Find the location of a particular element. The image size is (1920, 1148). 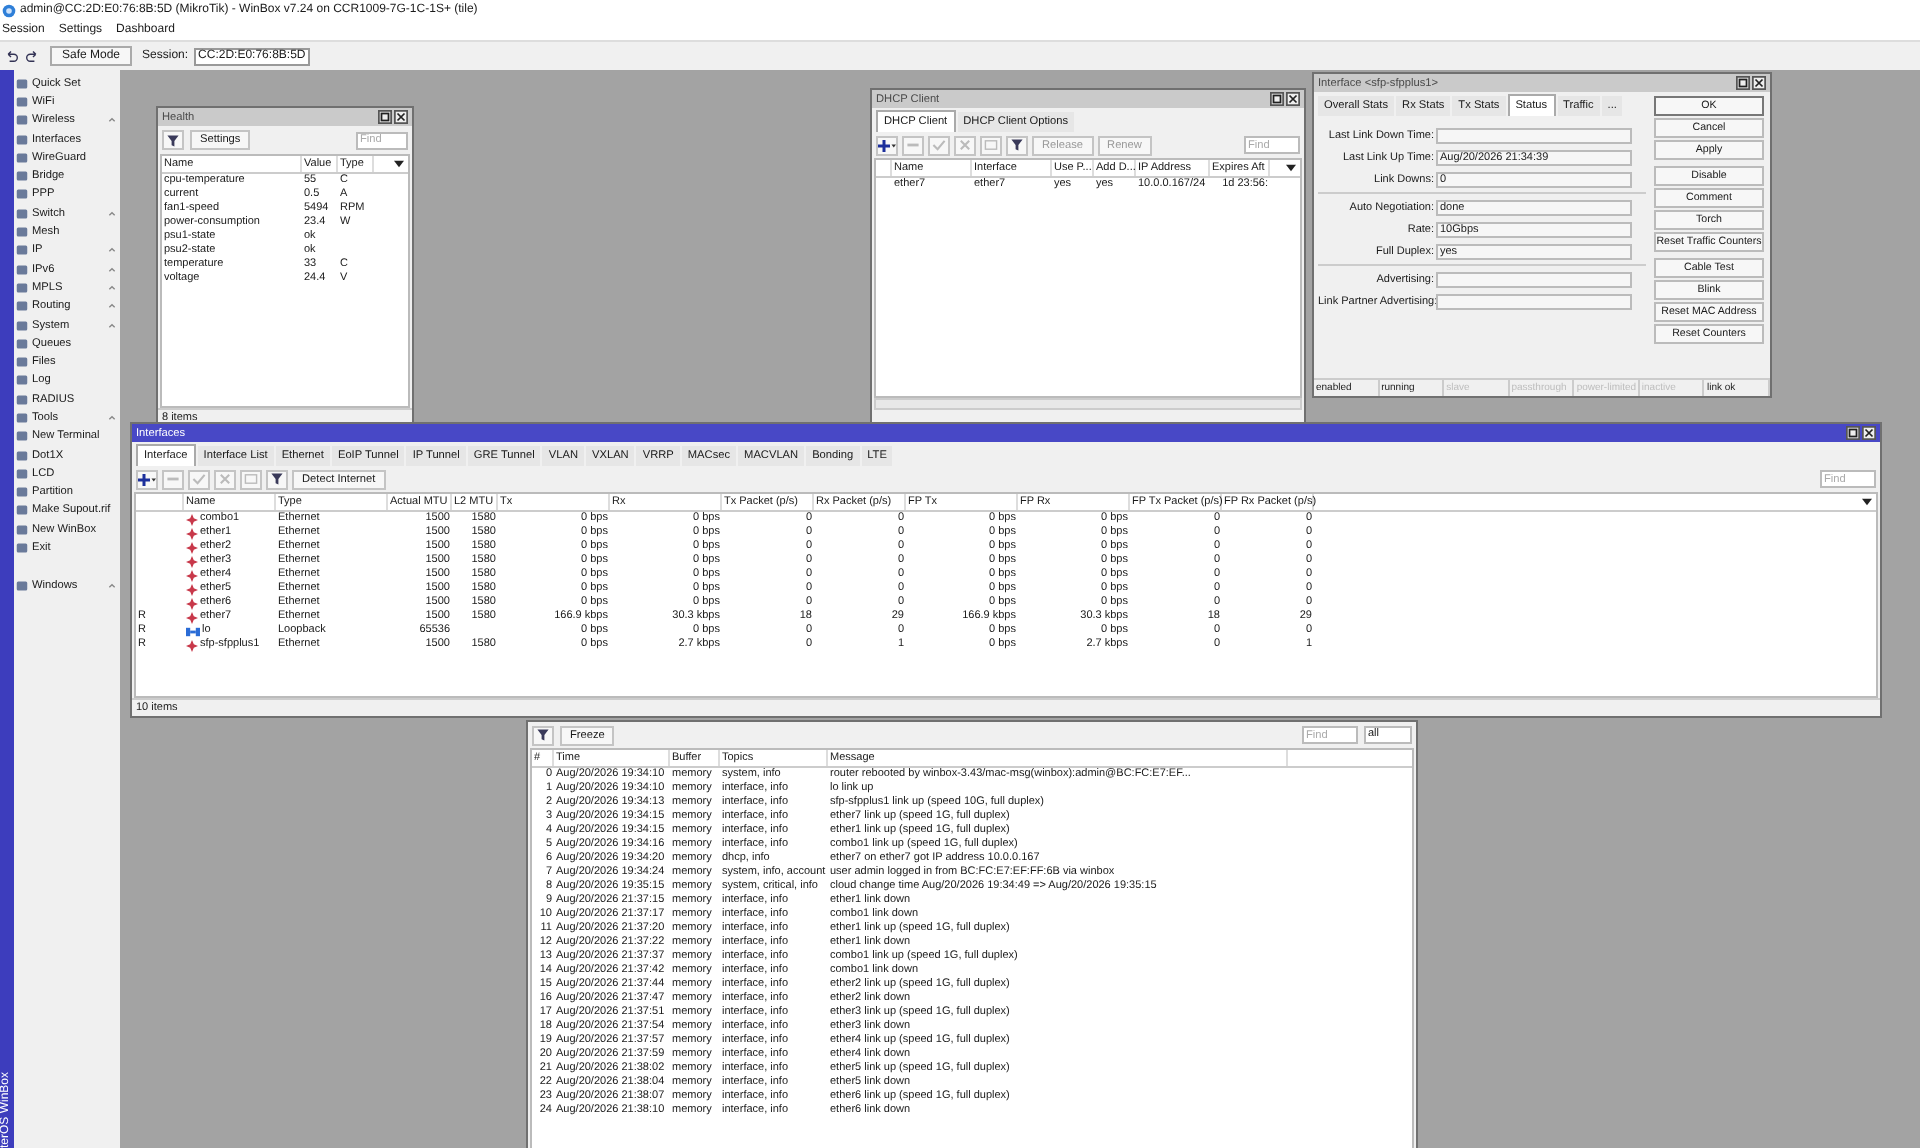

redo-button is located at coordinates (32, 56).